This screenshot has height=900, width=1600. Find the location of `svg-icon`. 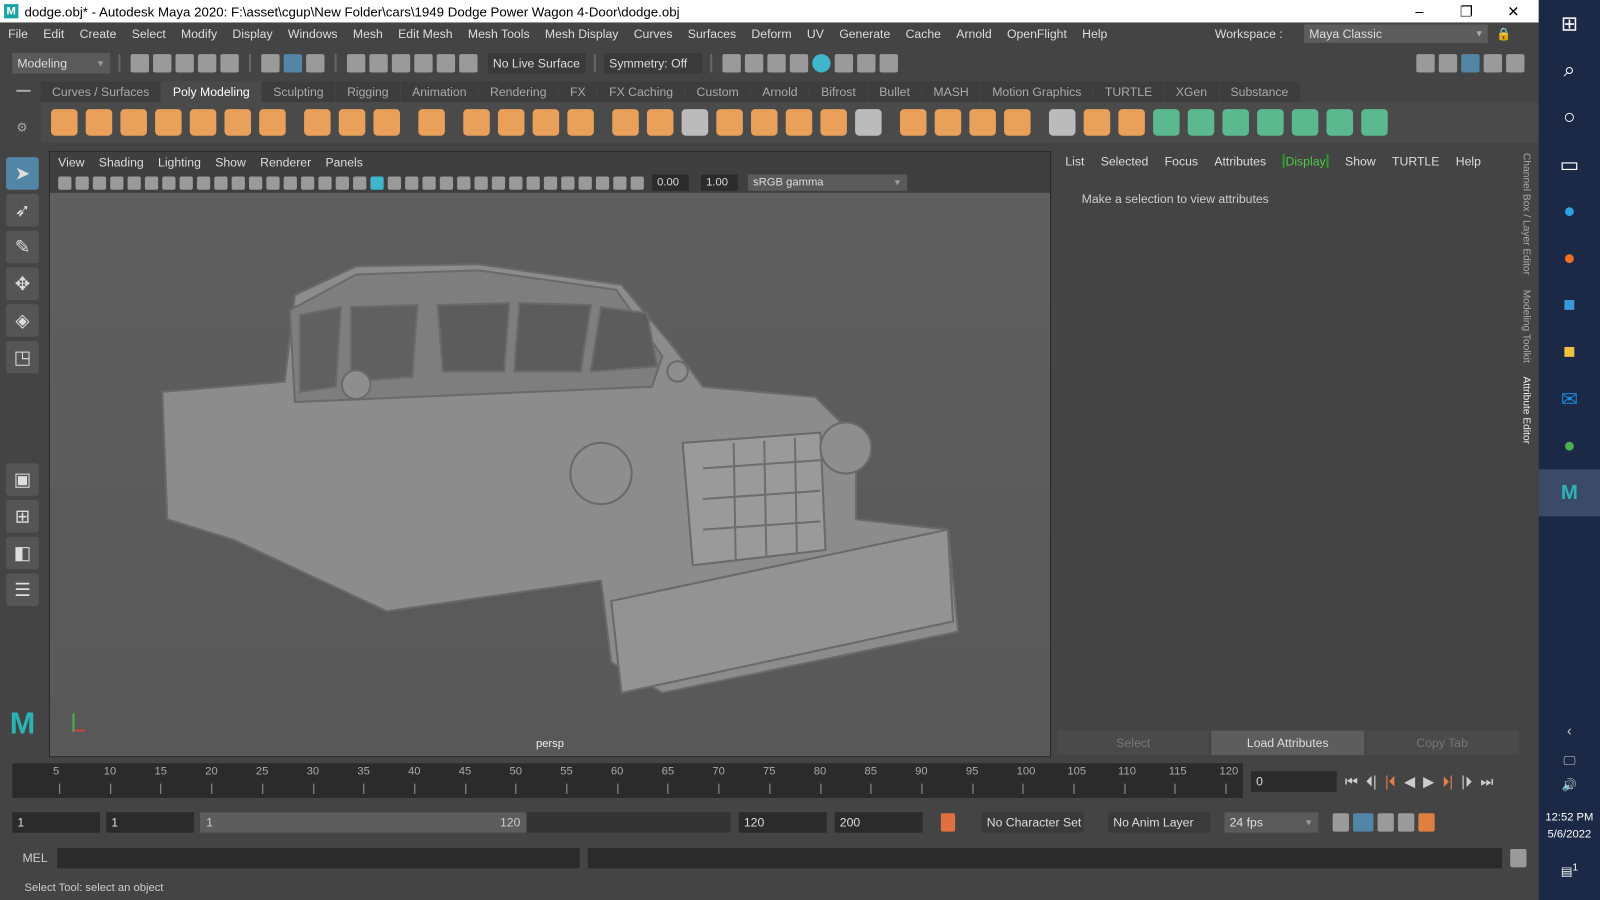

svg-icon is located at coordinates (431, 122).